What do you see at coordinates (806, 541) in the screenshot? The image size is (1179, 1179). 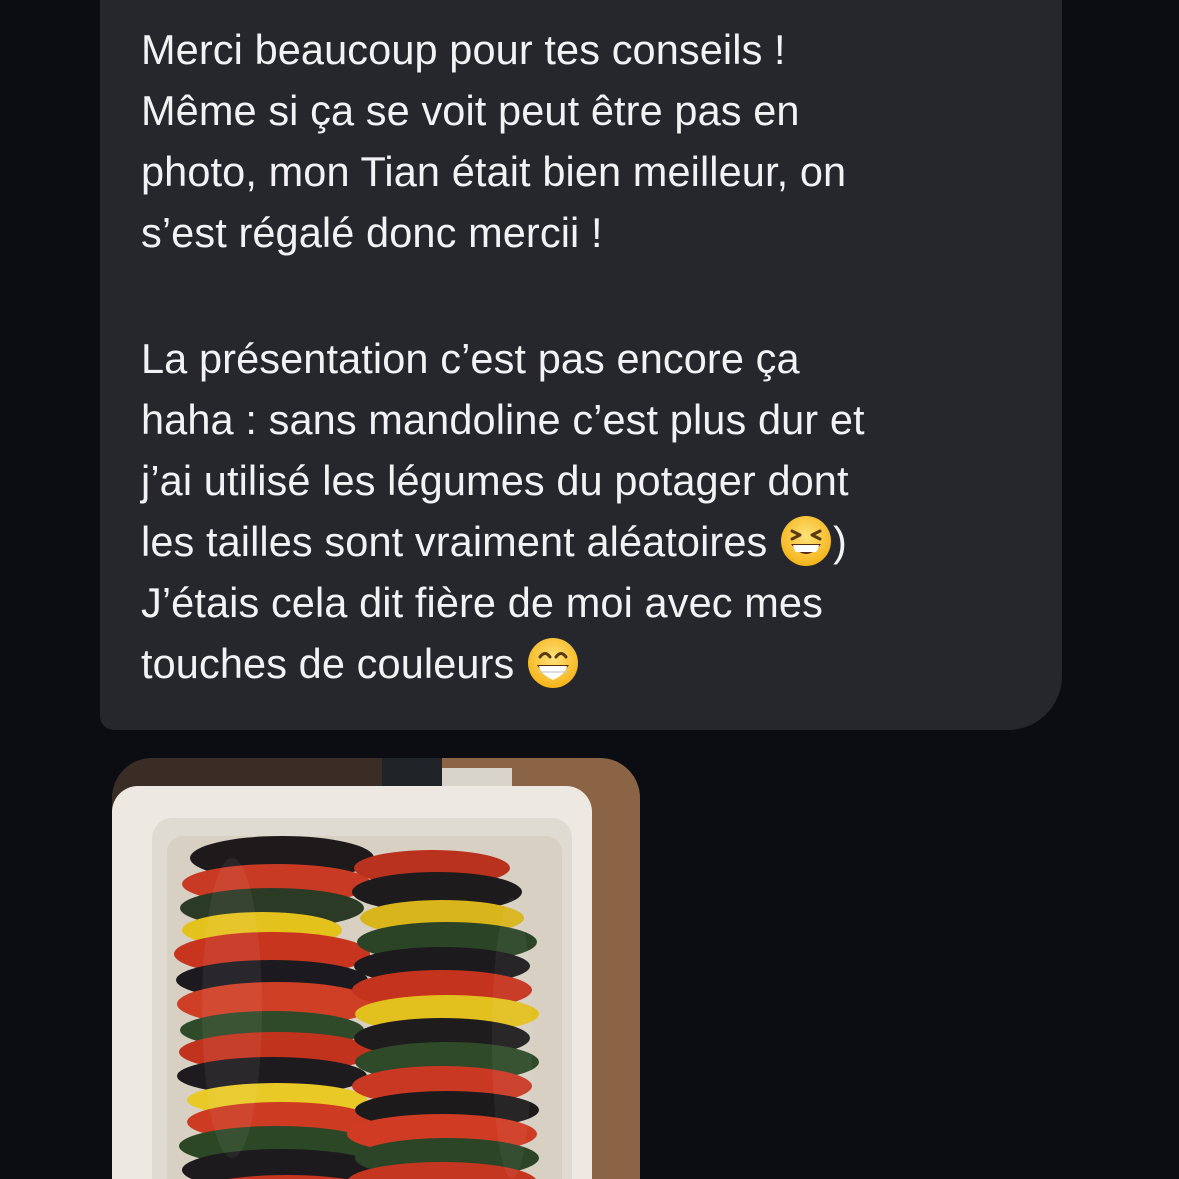 I see `grinning-squinting-face-icon` at bounding box center [806, 541].